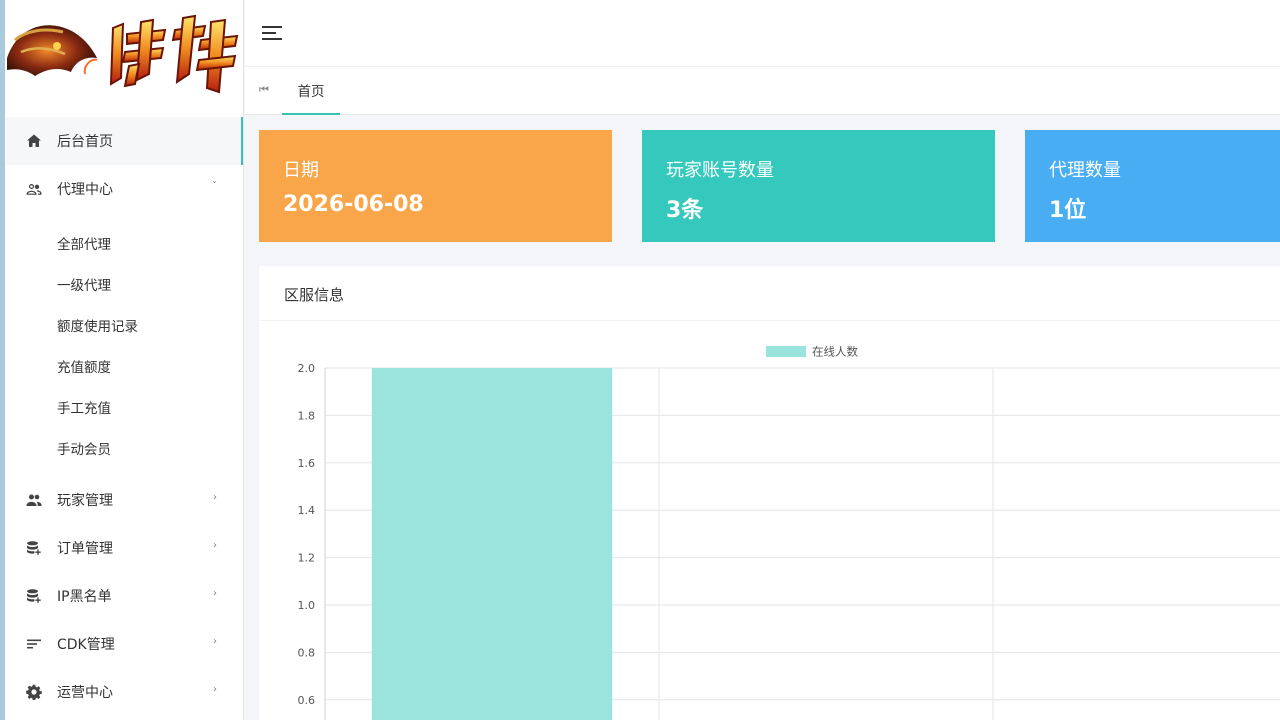 This screenshot has width=1280, height=720. I want to click on top-header, so click(762, 33).